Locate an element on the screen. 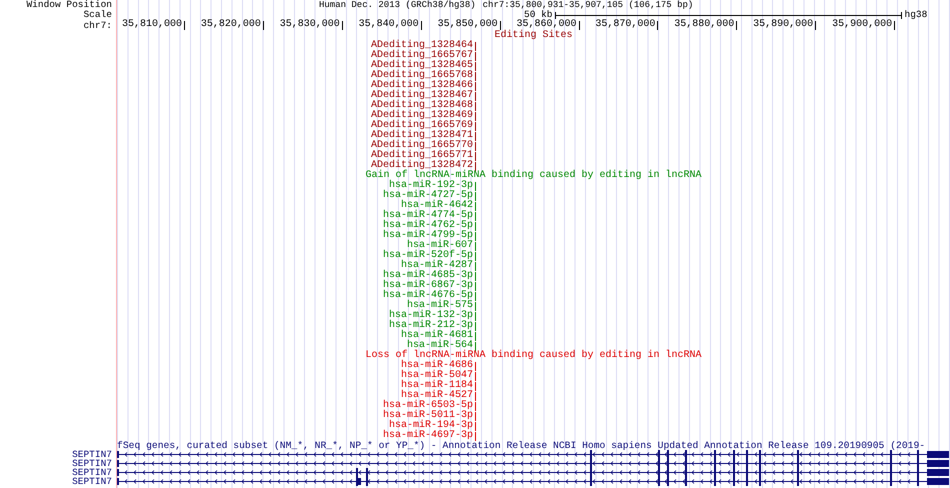  feature-label: hsa-miR-4762-5p is located at coordinates (427, 226).